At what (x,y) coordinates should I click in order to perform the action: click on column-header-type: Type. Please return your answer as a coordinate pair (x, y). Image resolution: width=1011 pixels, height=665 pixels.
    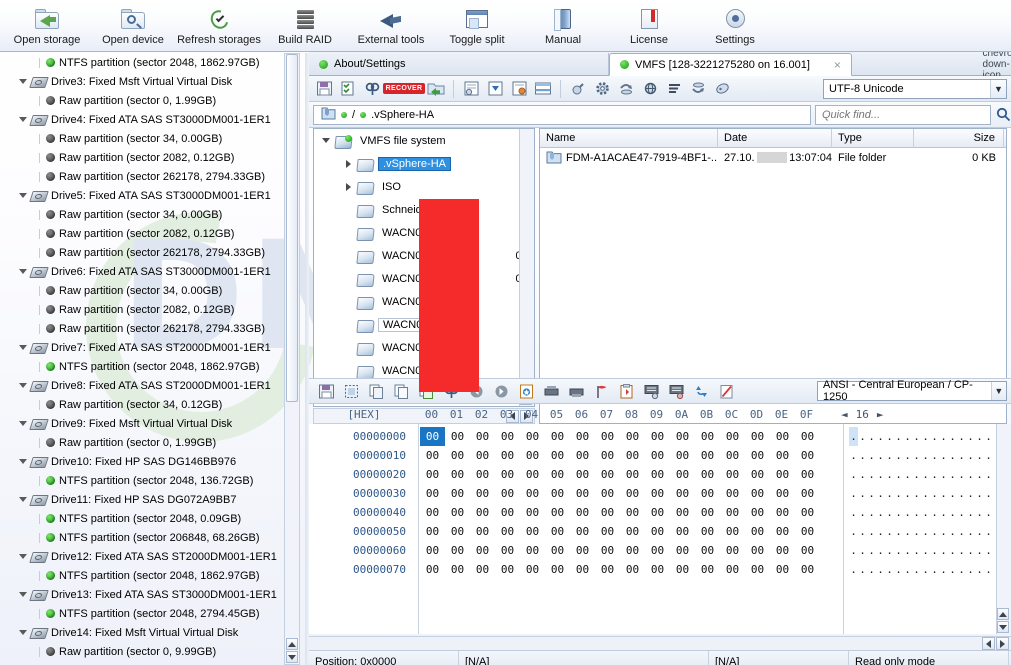
    Looking at the image, I should click on (873, 138).